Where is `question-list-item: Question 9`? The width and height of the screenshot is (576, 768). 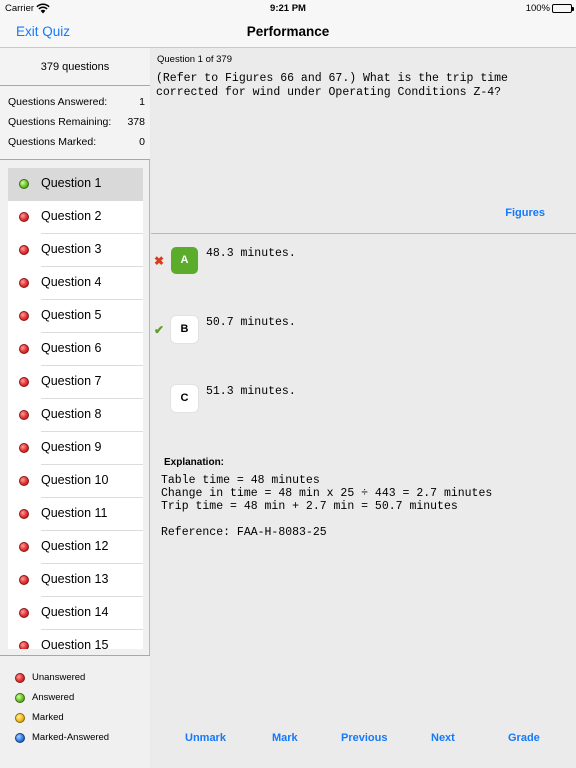
question-list-item: Question 9 is located at coordinates (75, 448).